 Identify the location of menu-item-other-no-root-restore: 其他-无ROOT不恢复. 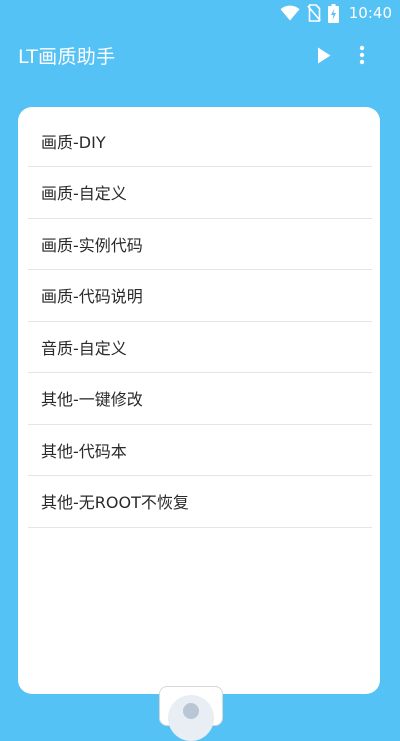
(200, 502).